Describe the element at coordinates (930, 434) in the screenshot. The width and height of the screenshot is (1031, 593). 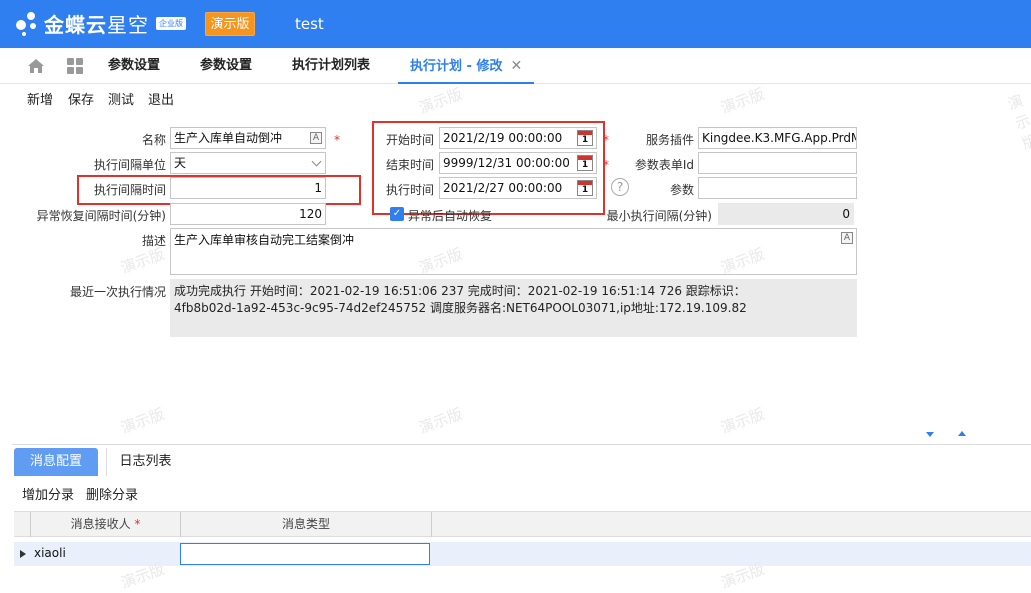
I see `collapse-down-icon` at that location.